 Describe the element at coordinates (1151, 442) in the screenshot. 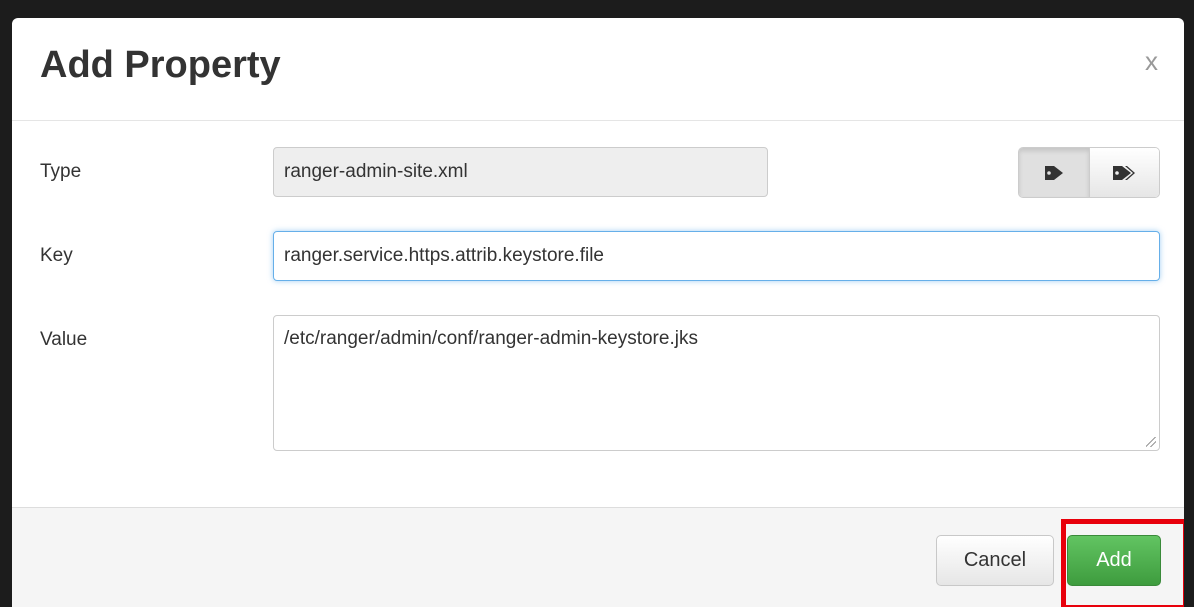

I see `resize-handle` at that location.